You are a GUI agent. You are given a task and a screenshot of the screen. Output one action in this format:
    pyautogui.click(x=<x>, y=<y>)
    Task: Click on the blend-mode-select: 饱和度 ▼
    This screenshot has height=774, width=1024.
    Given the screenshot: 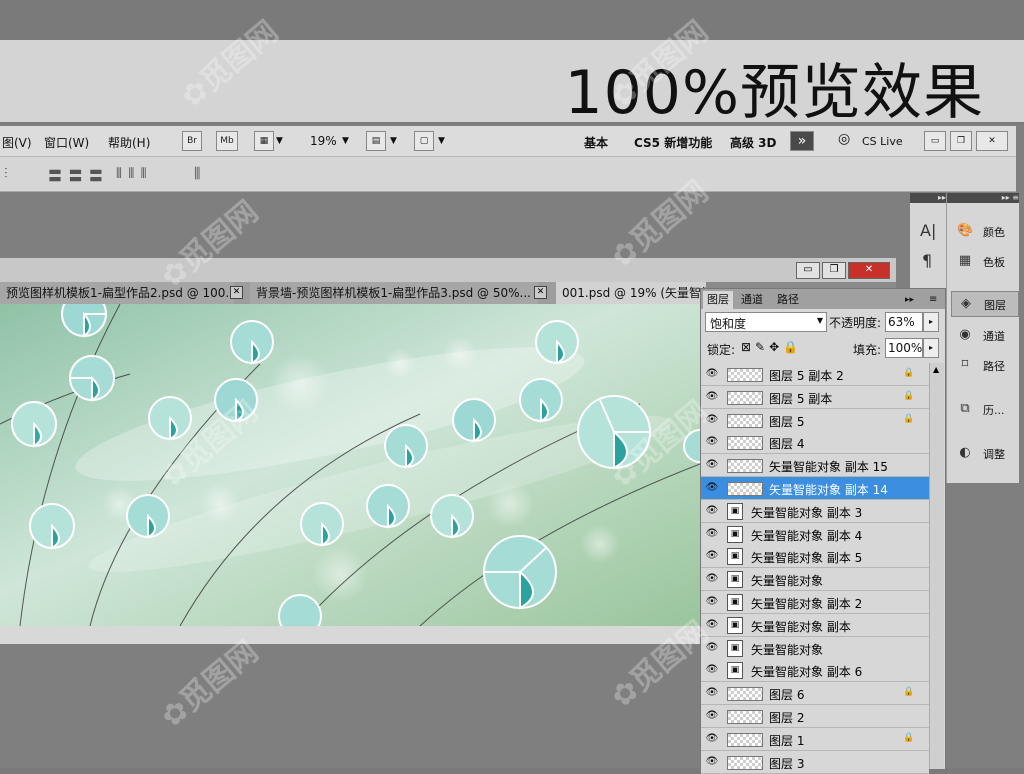 What is the action you would take?
    pyautogui.click(x=766, y=322)
    